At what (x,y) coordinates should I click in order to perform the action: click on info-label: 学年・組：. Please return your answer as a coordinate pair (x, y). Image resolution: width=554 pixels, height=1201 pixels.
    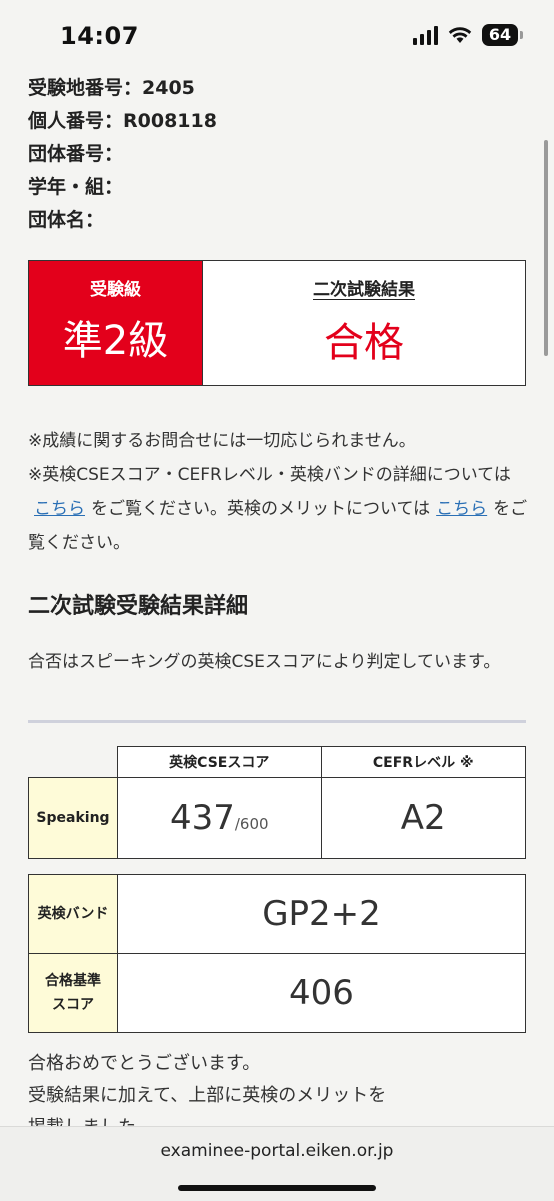
    Looking at the image, I should click on (76, 187).